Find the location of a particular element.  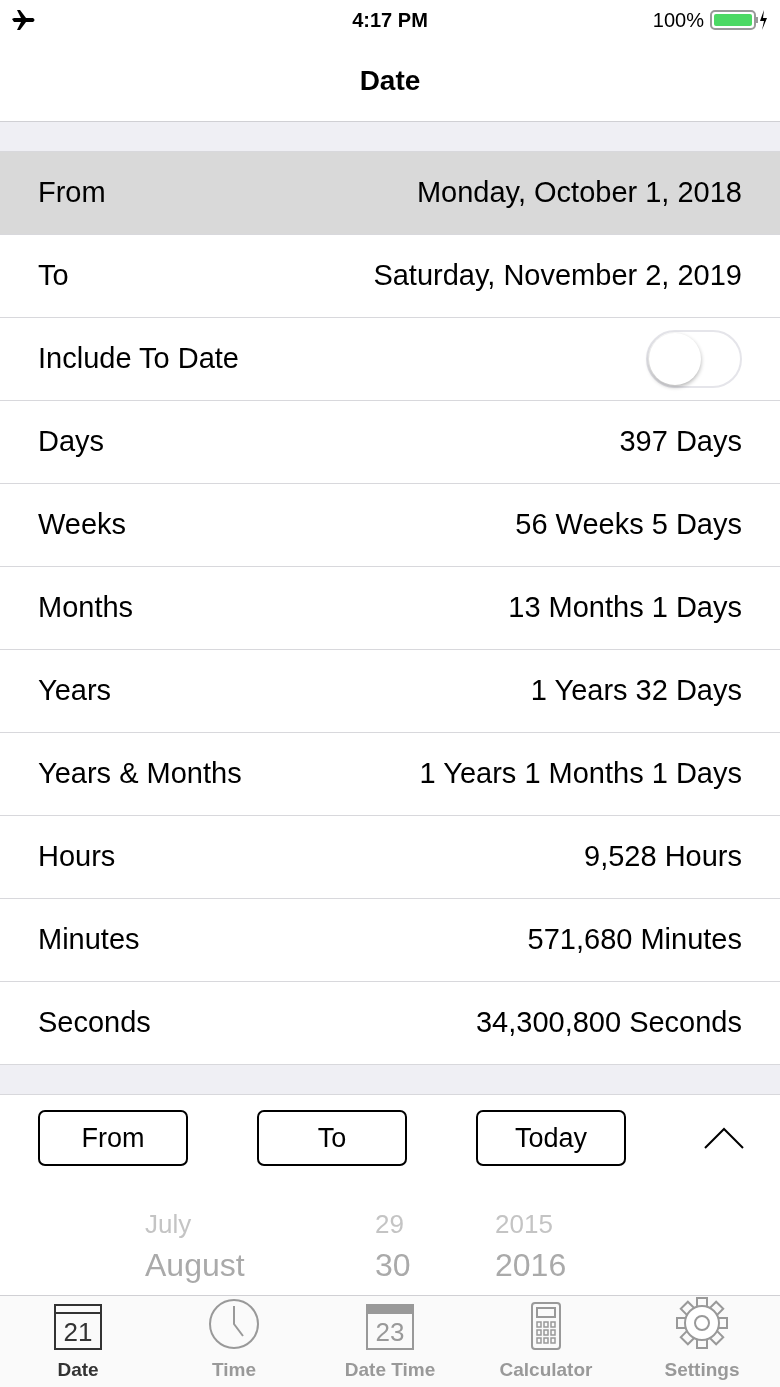

tab-label: Calculator is located at coordinates (546, 1370).